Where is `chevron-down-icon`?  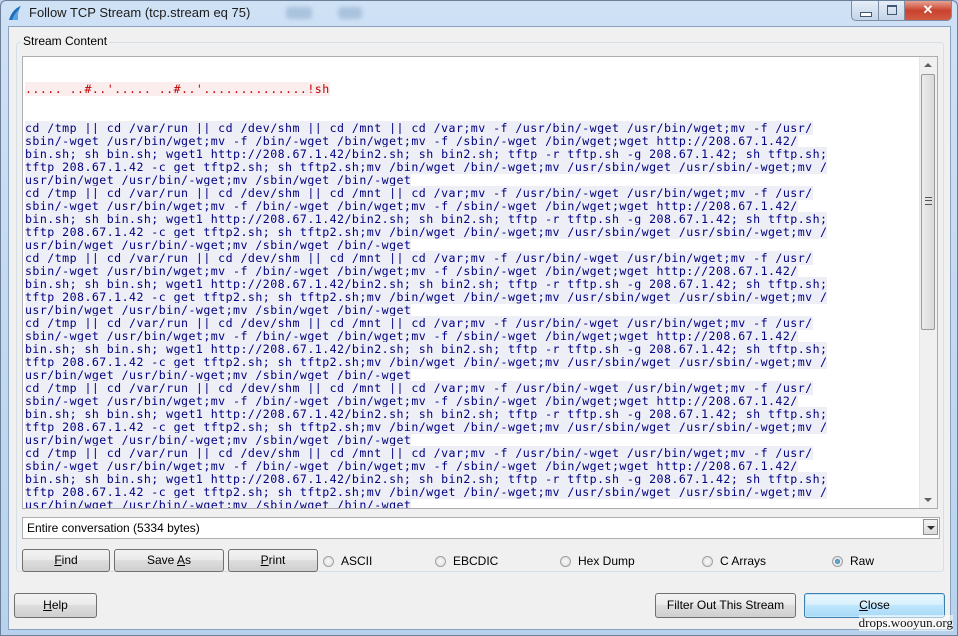 chevron-down-icon is located at coordinates (930, 527).